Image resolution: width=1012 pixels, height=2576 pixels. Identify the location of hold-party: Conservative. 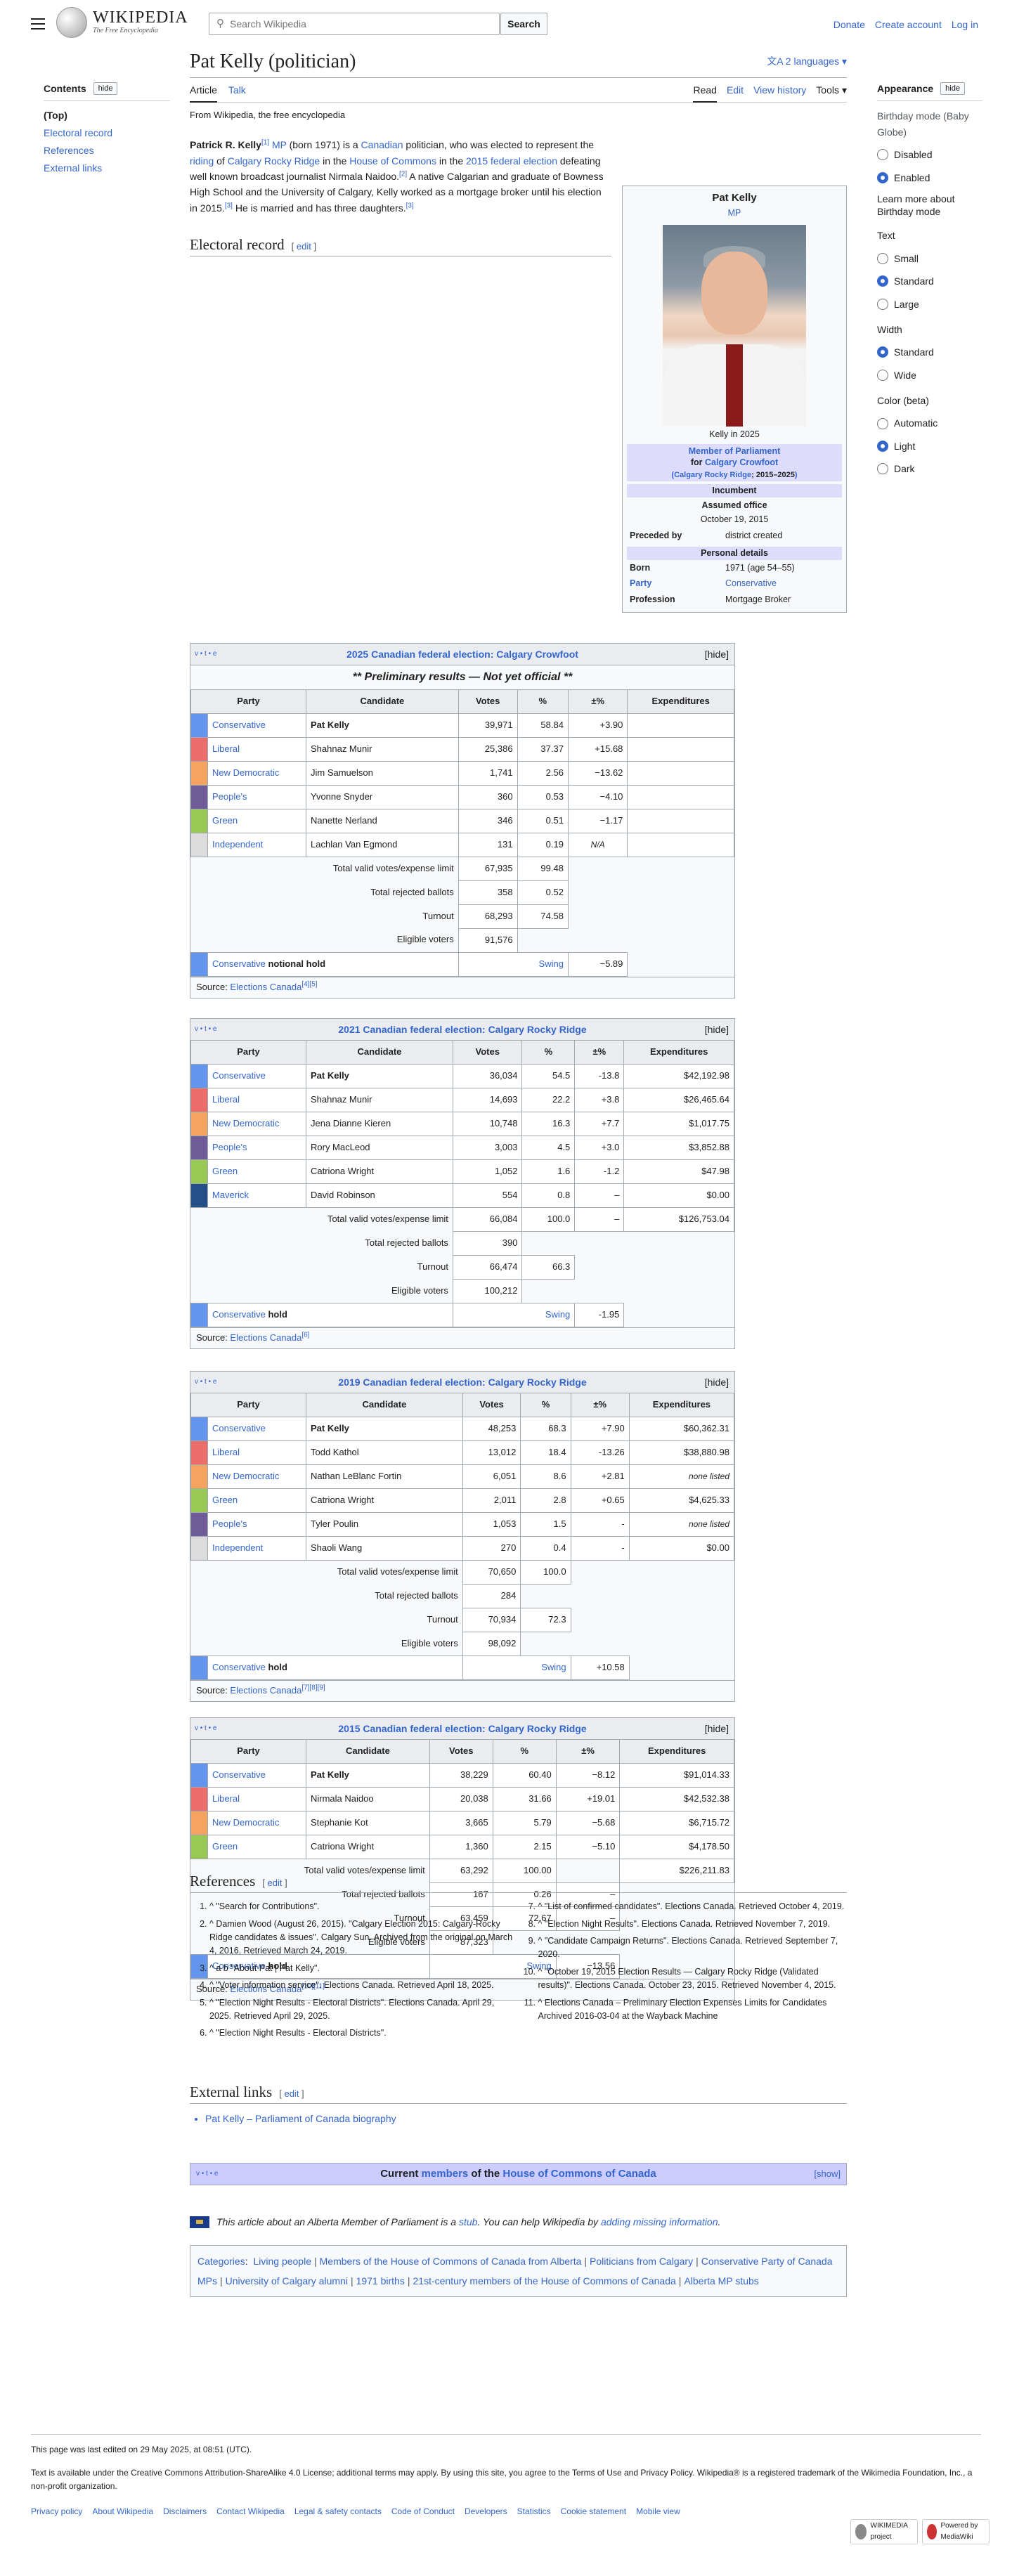
(239, 1667).